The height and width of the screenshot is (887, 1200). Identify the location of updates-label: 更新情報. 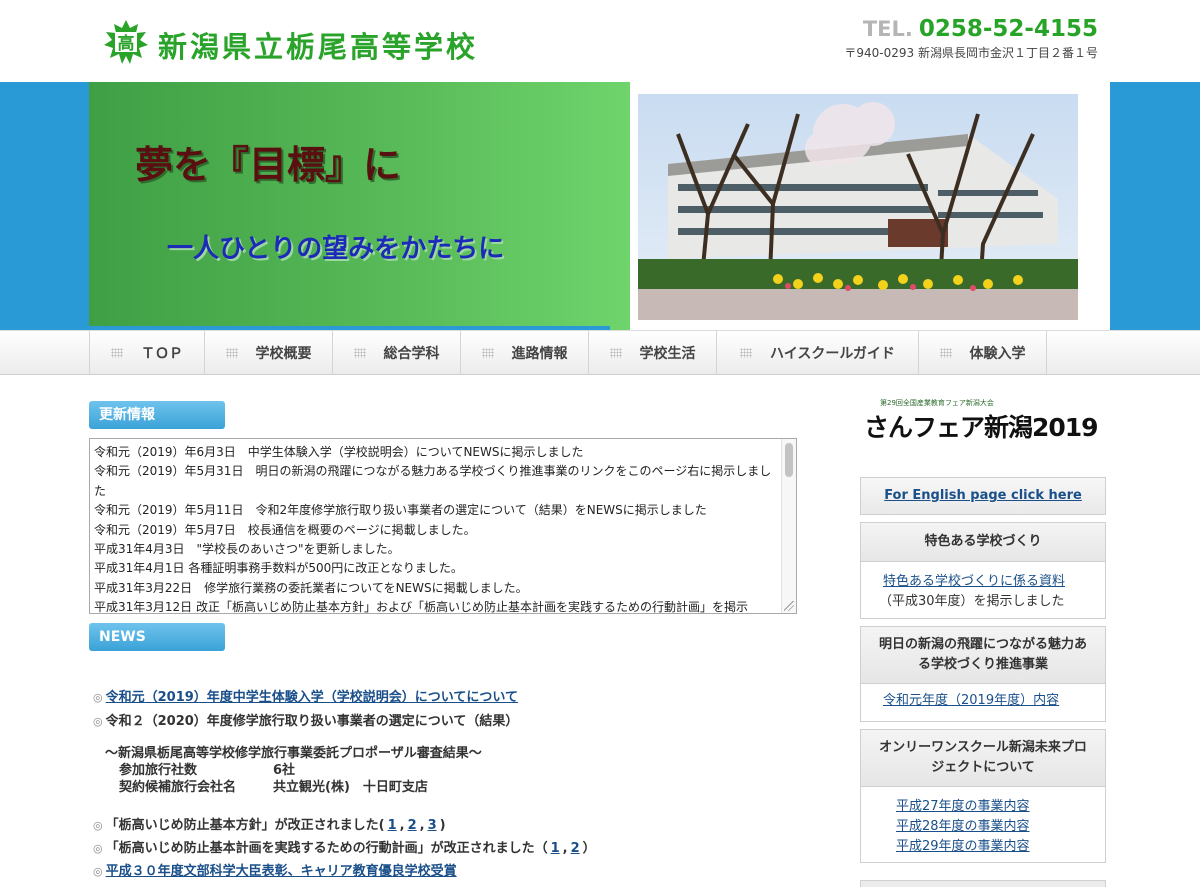
(157, 415).